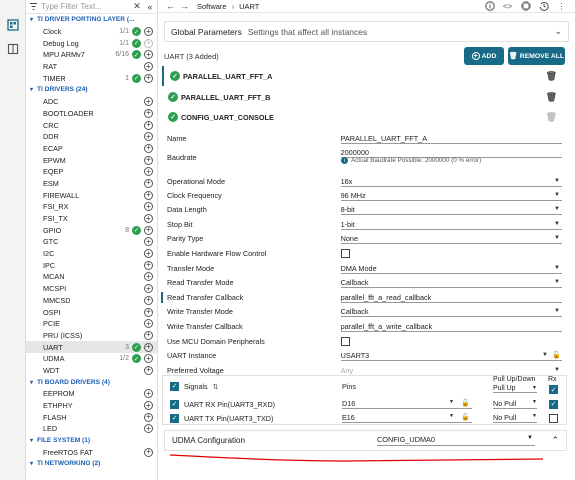  Describe the element at coordinates (345, 341) in the screenshot. I see `mcu-checkbox` at that location.